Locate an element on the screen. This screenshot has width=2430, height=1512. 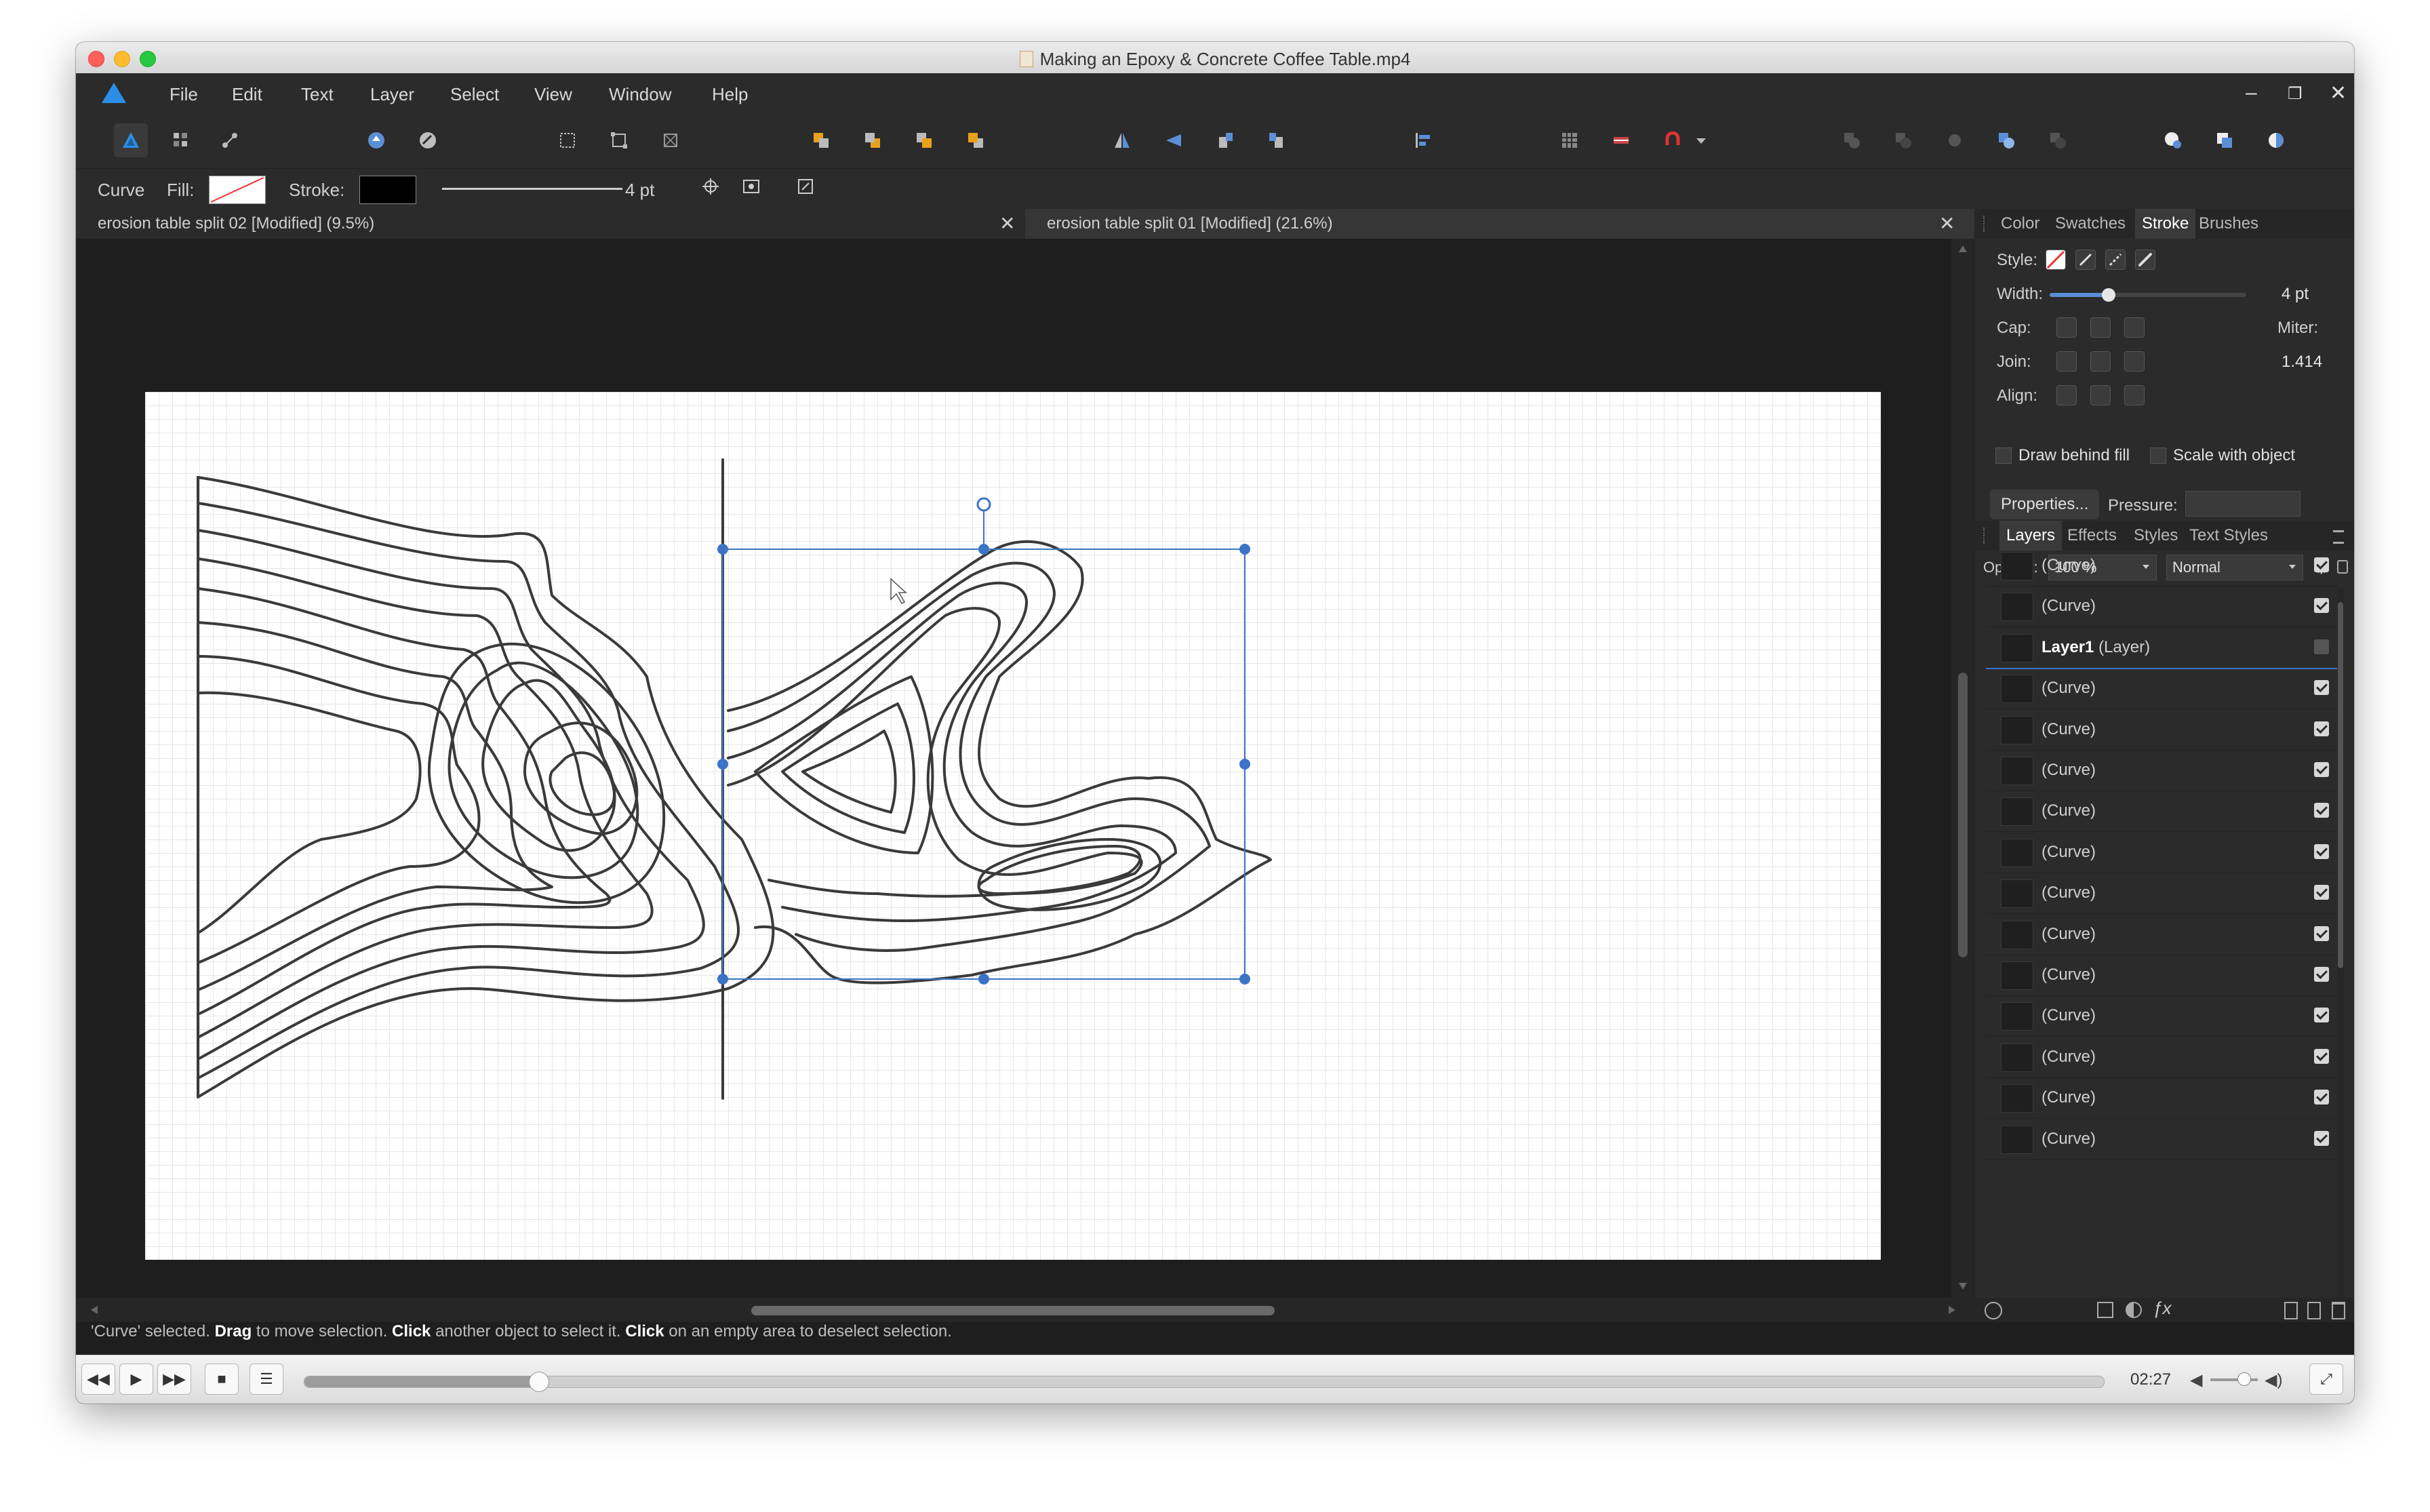
scroll-down-icon is located at coordinates (1963, 1287).